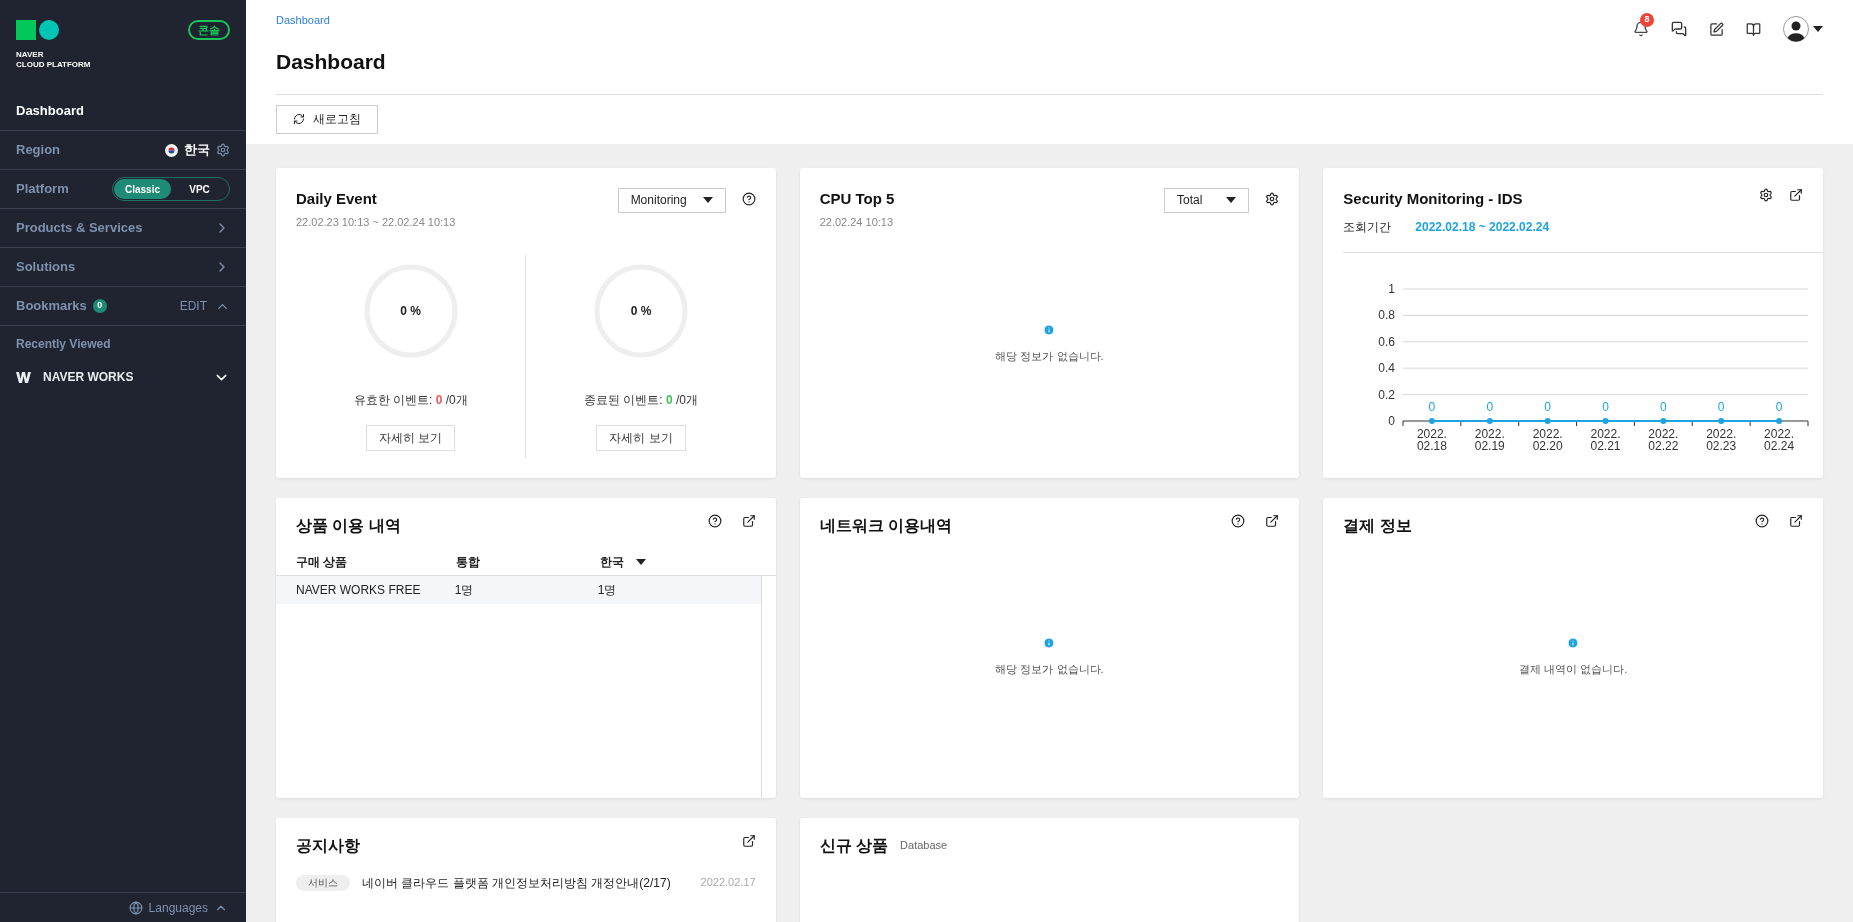 This screenshot has height=922, width=1853. I want to click on y-tick-label: 0.4, so click(1387, 368).